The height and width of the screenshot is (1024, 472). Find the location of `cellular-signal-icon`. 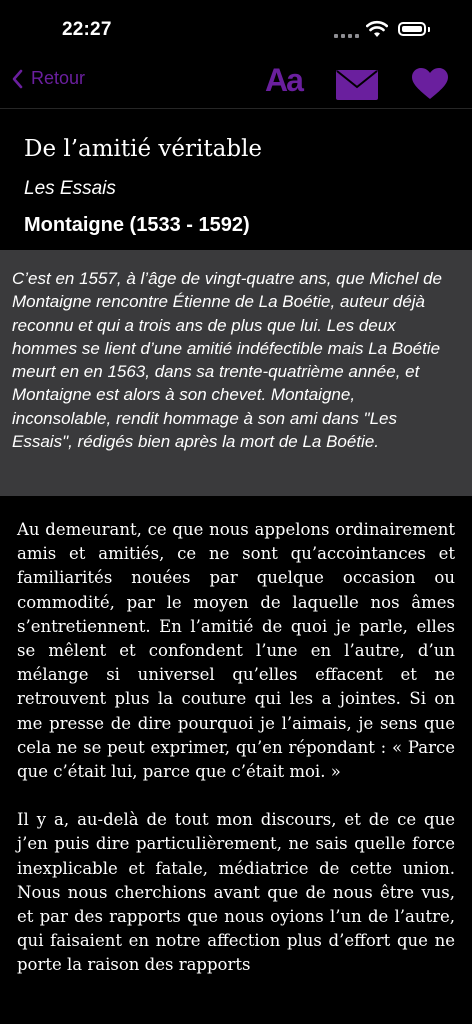

cellular-signal-icon is located at coordinates (347, 34).